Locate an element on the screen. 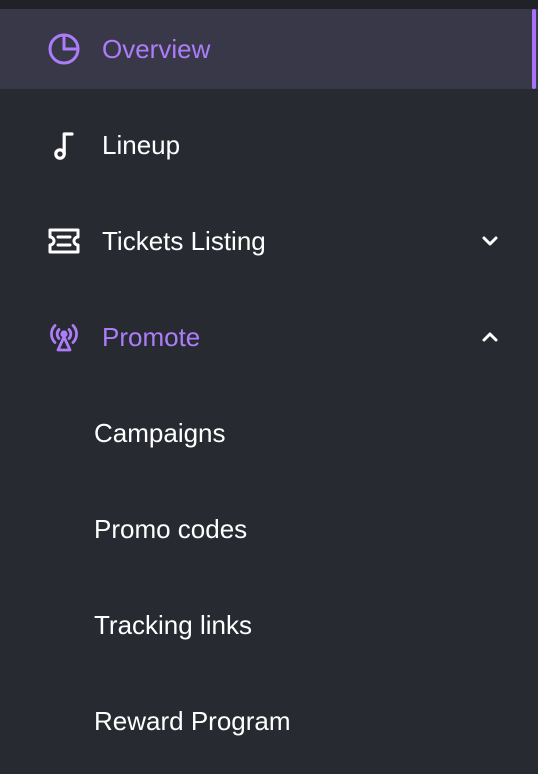 The height and width of the screenshot is (774, 538). broadcast-icon is located at coordinates (64, 337).